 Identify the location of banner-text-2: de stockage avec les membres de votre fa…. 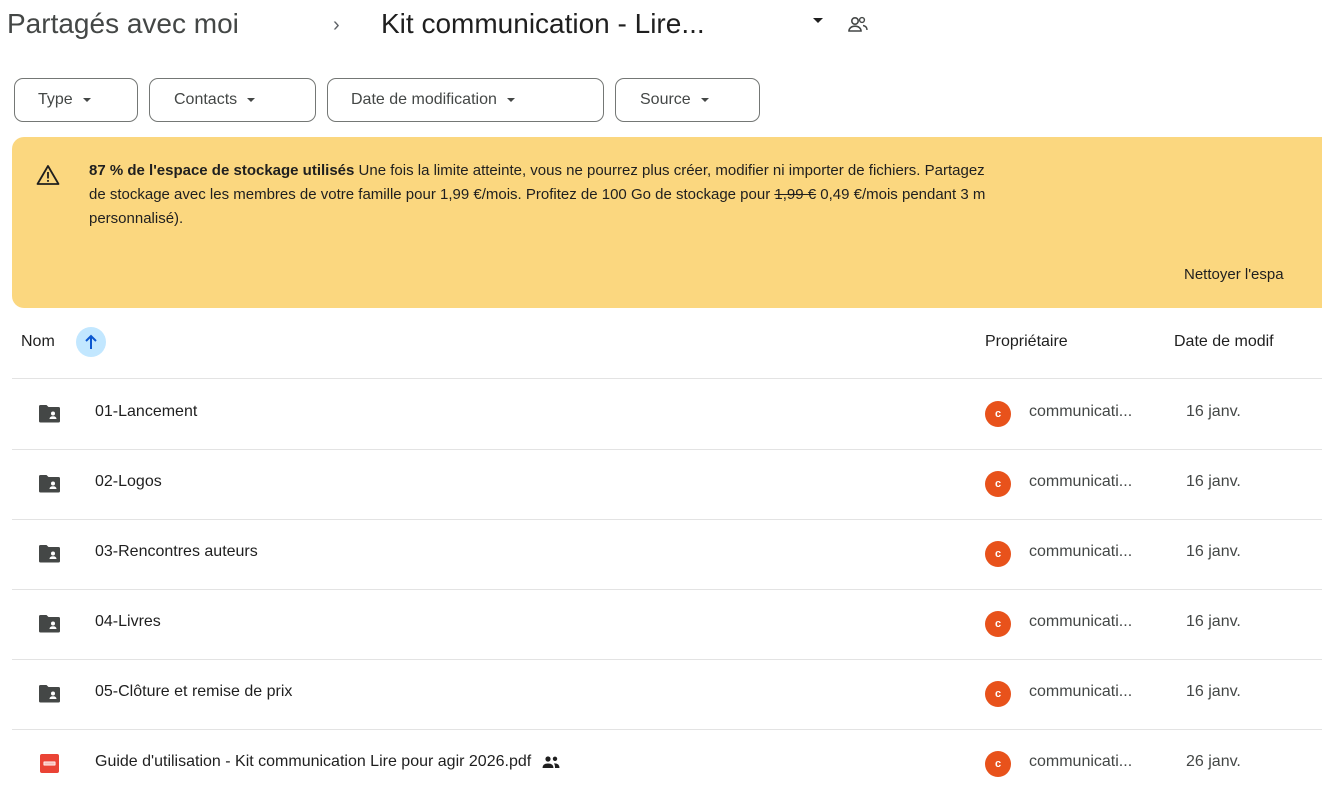
(432, 194).